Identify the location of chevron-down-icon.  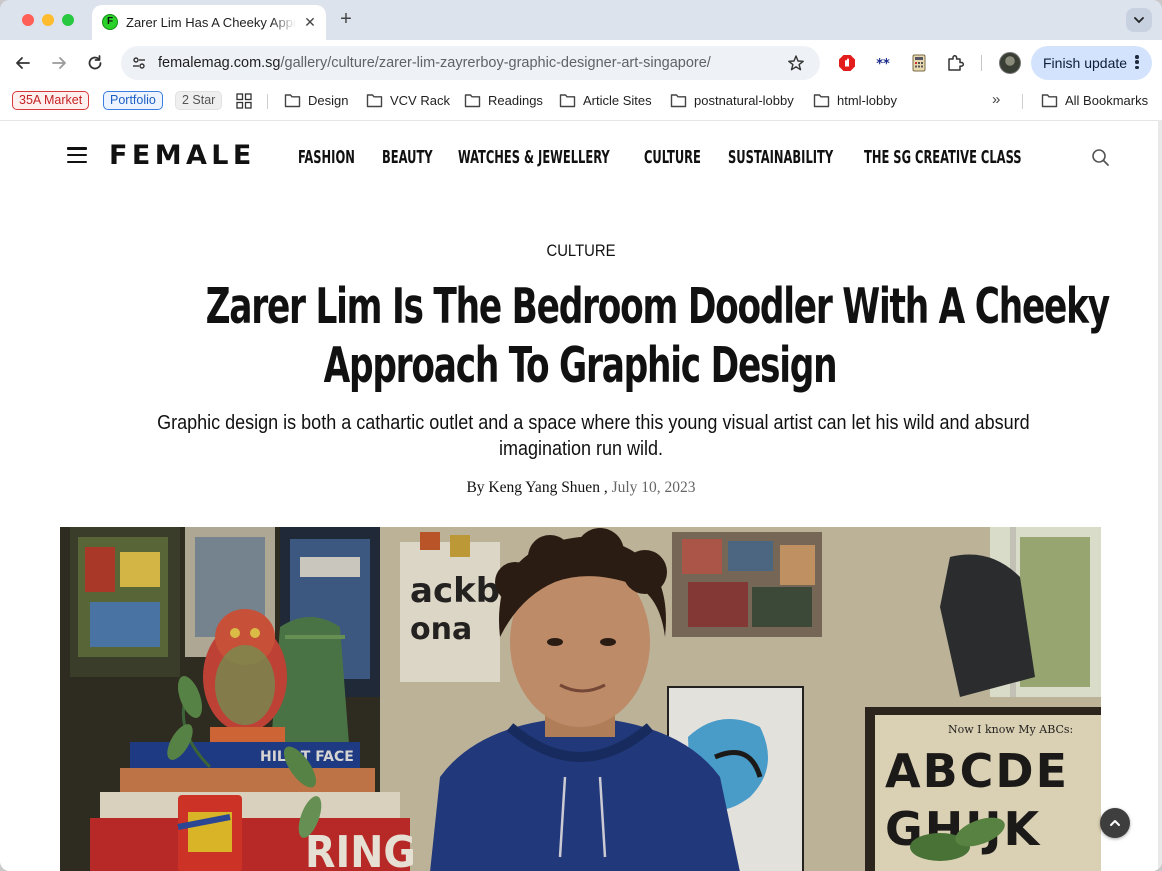
(1139, 20).